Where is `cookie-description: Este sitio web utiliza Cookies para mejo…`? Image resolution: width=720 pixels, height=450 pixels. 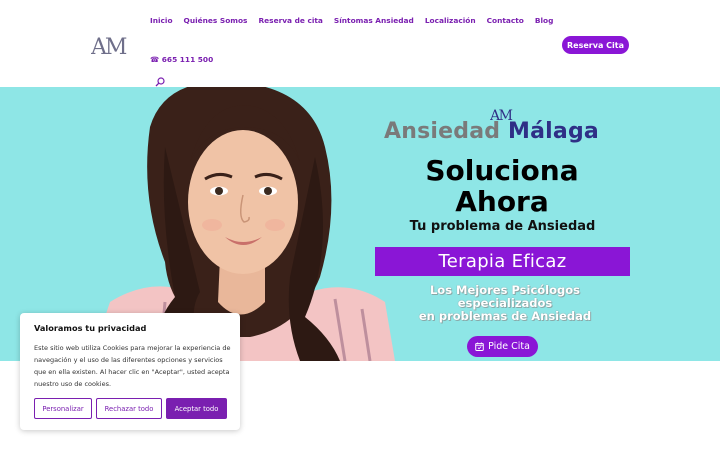
cookie-description: Este sitio web utiliza Cookies para mejo… is located at coordinates (132, 366).